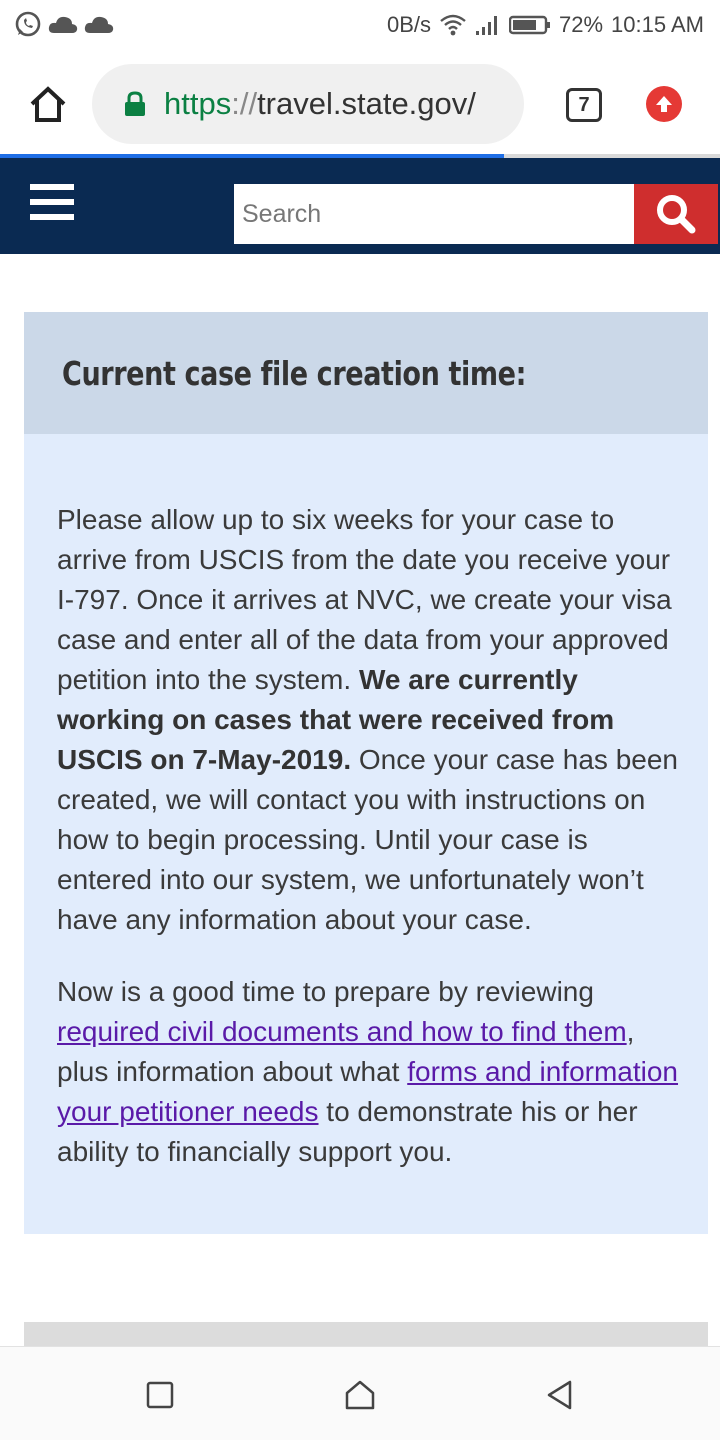 This screenshot has width=720, height=1440. I want to click on system-status: 0B/s 72% 10:15 AM, so click(545, 25).